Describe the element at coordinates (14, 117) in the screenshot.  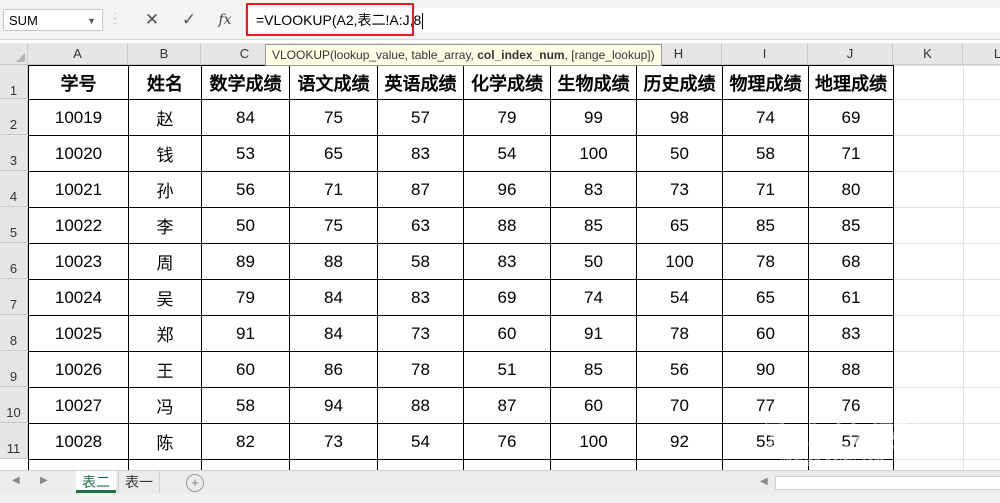
I see `row-header-2: 2` at that location.